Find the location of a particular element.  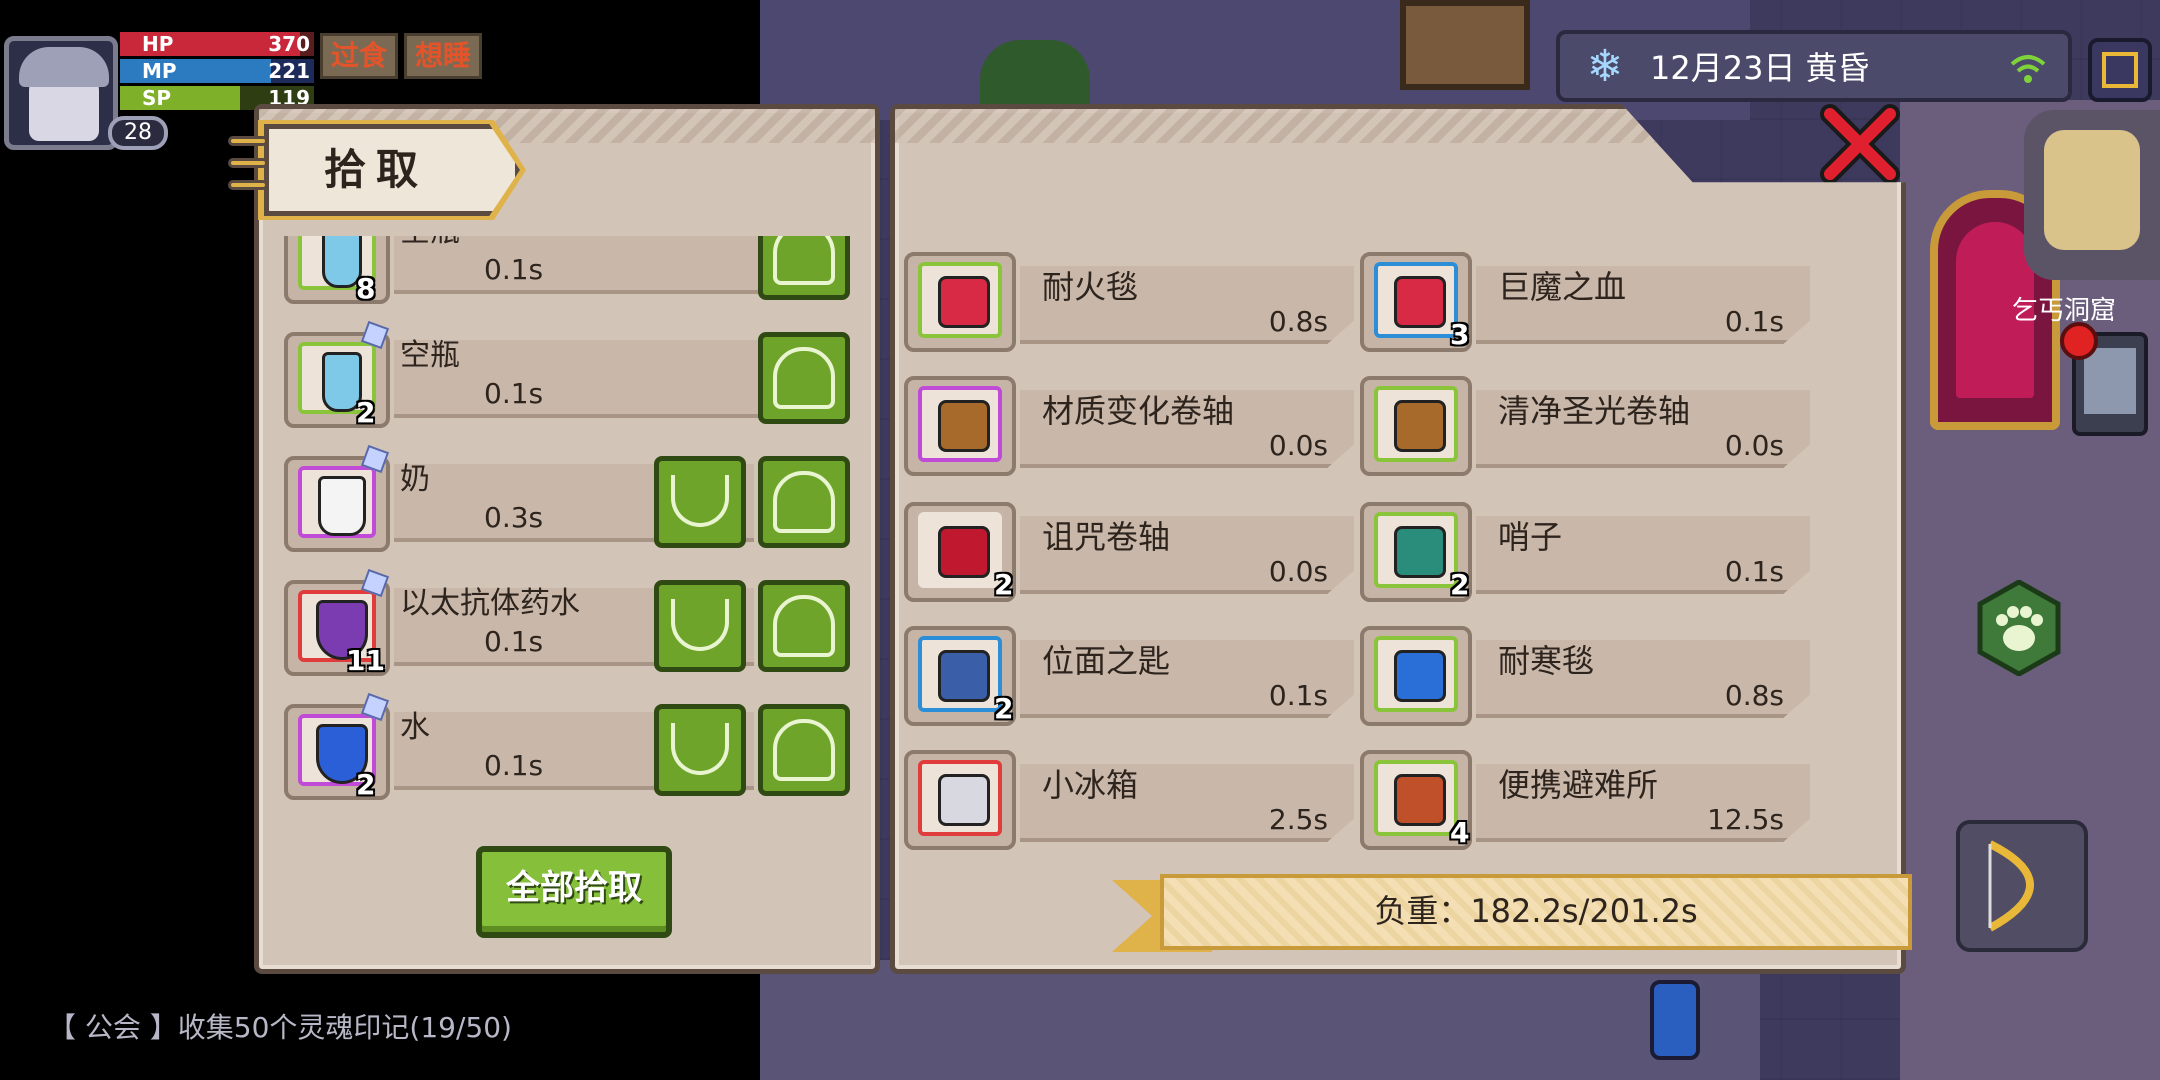

inventory-item-row: 材质变化卷轴 0.0s is located at coordinates (1129, 425).